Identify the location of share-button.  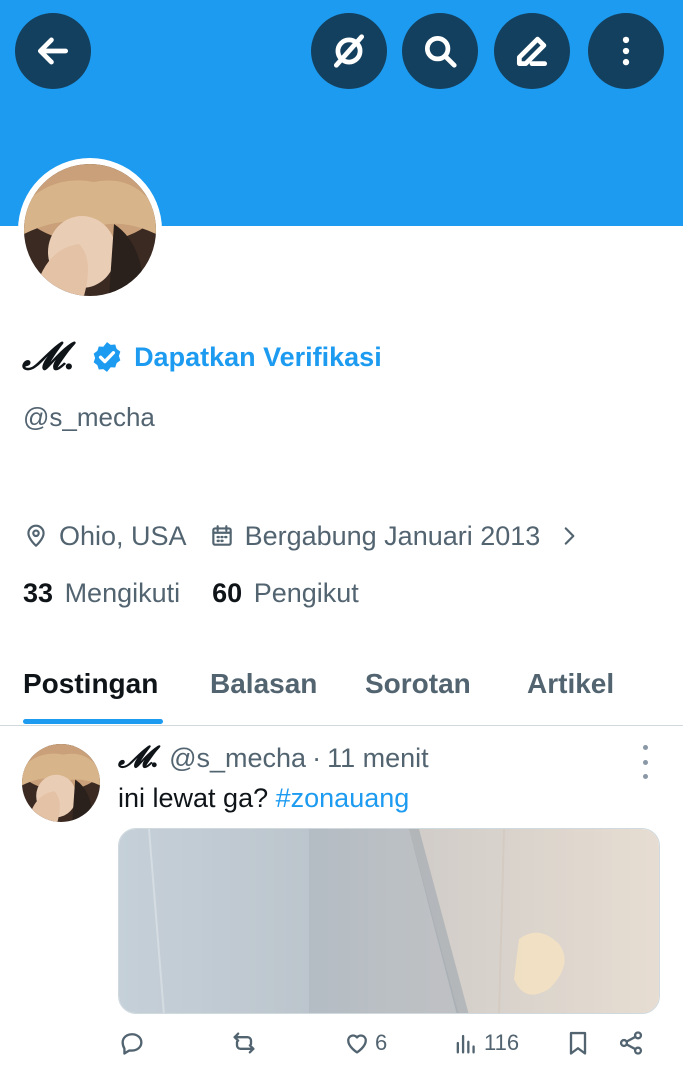
(631, 1043).